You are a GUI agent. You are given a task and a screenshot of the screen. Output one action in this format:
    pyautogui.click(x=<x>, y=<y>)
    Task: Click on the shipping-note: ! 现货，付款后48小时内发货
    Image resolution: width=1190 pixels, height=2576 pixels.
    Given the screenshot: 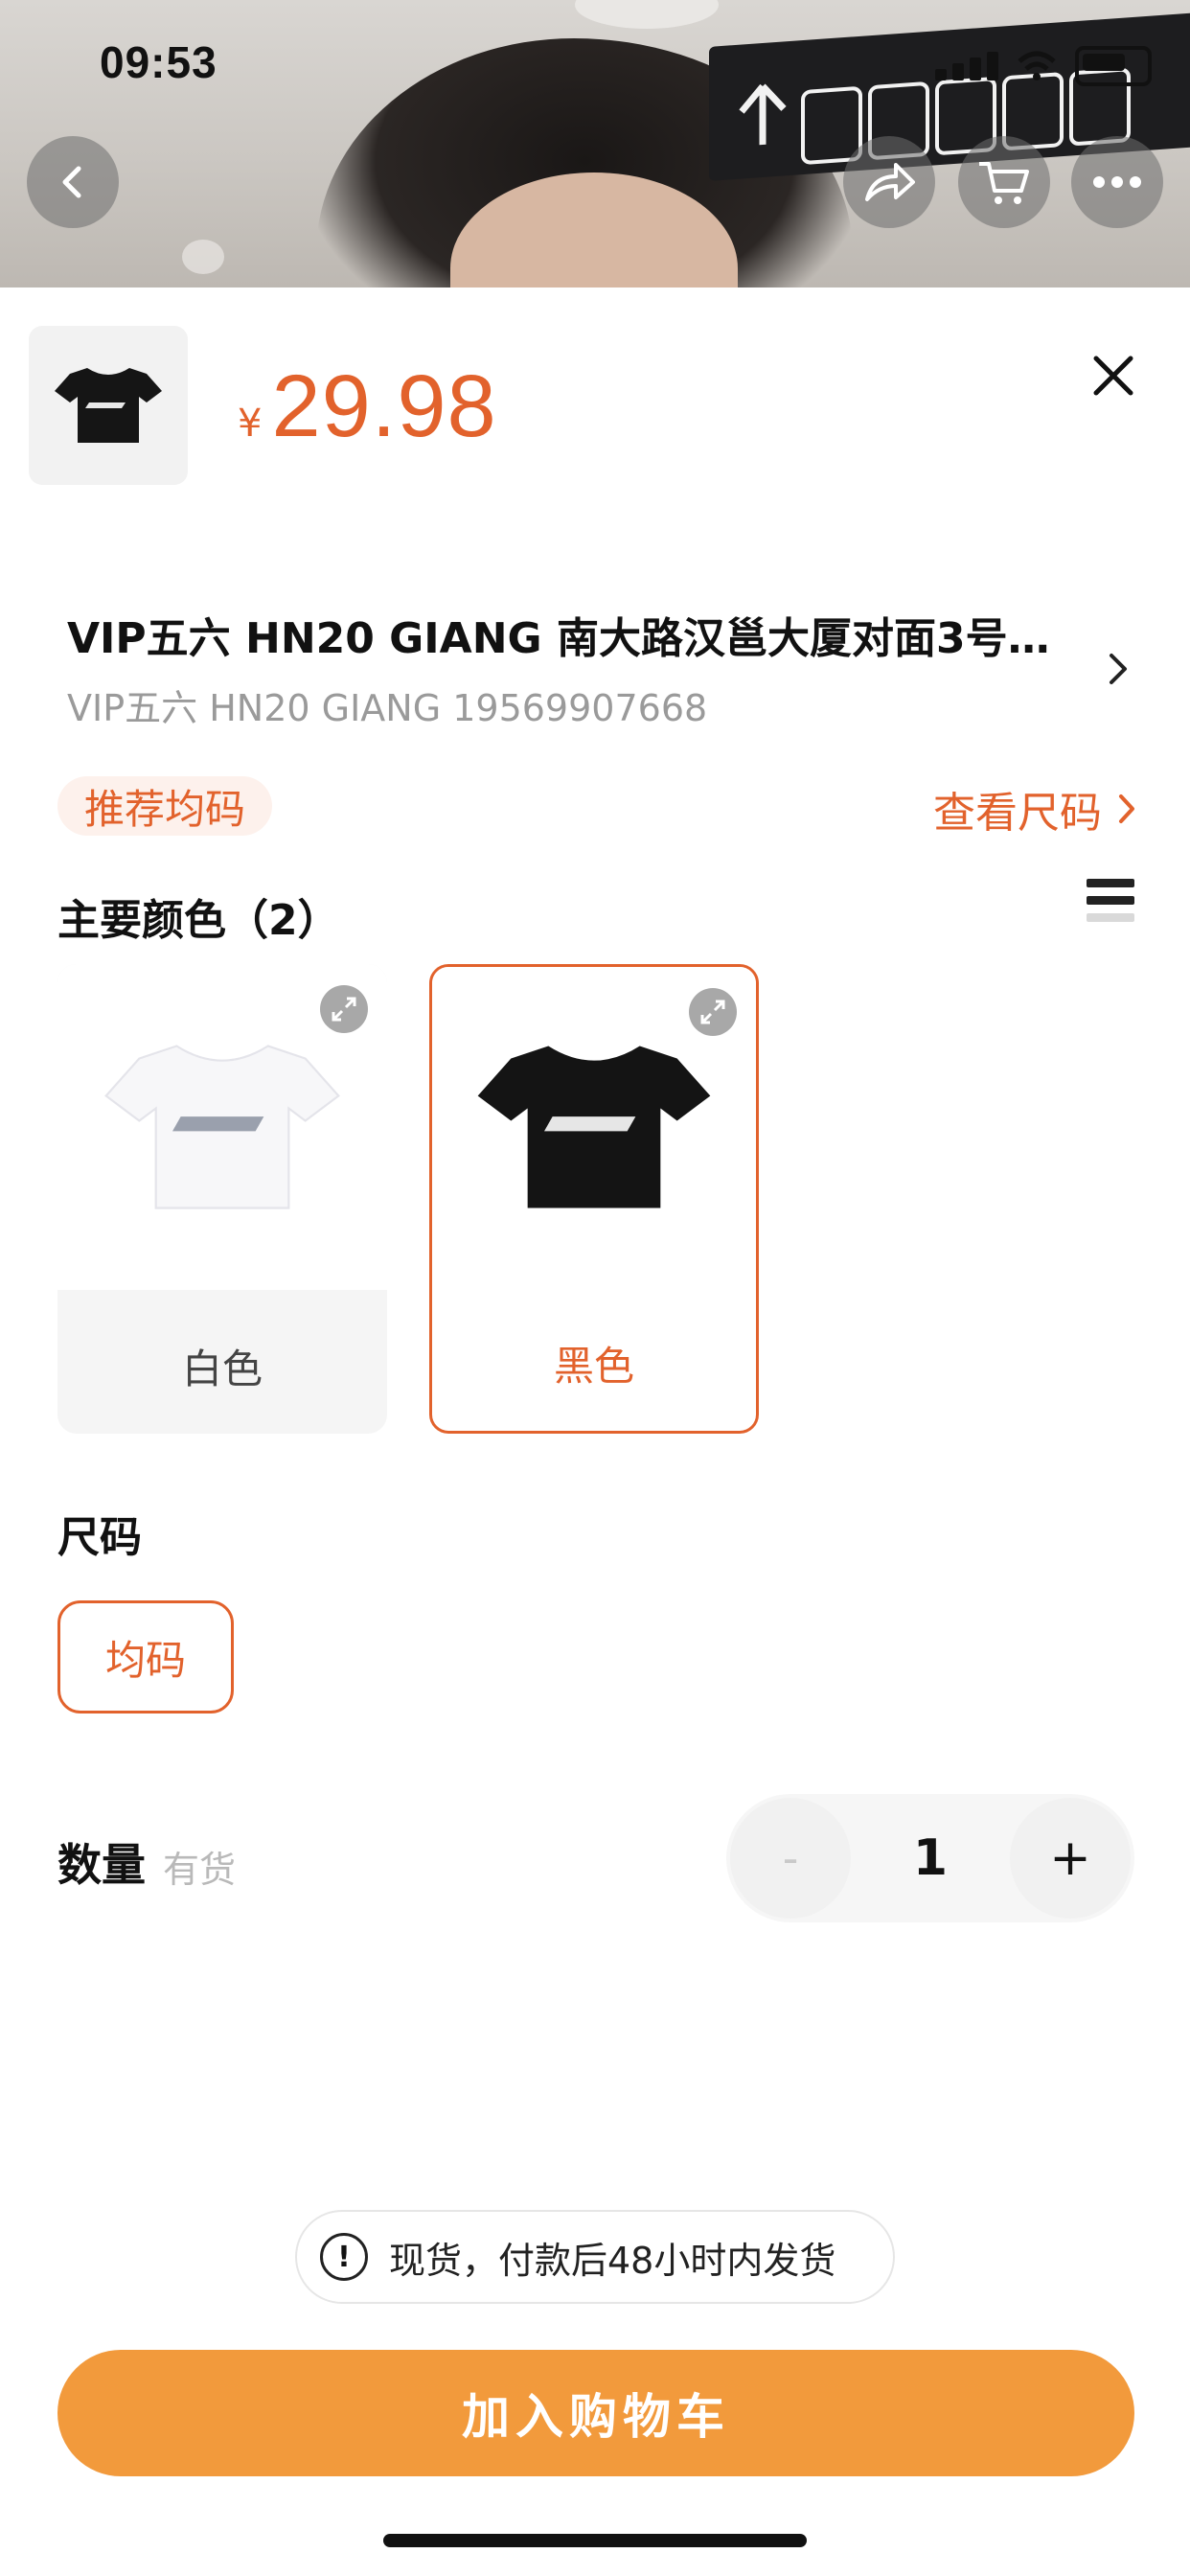 What is the action you would take?
    pyautogui.click(x=595, y=2257)
    